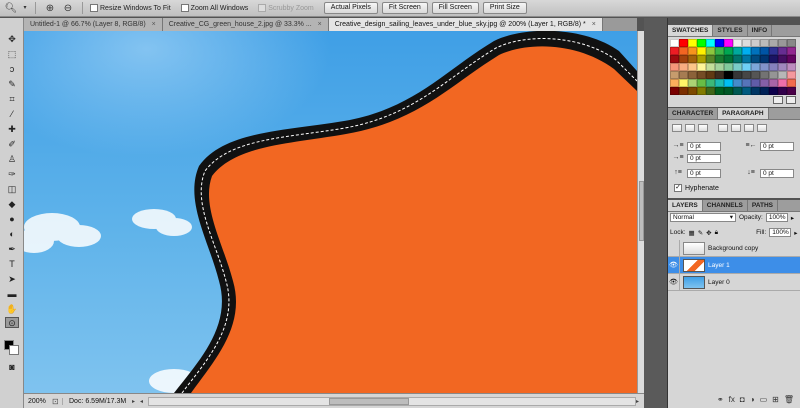 The height and width of the screenshot is (408, 800). What do you see at coordinates (12, 264) in the screenshot?
I see `type-tool-icon: T` at bounding box center [12, 264].